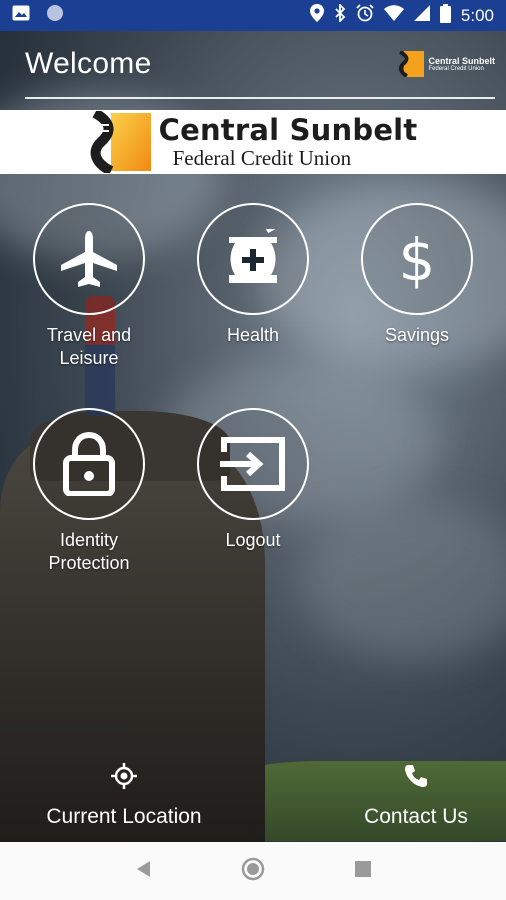  I want to click on logout-circle, so click(253, 464).